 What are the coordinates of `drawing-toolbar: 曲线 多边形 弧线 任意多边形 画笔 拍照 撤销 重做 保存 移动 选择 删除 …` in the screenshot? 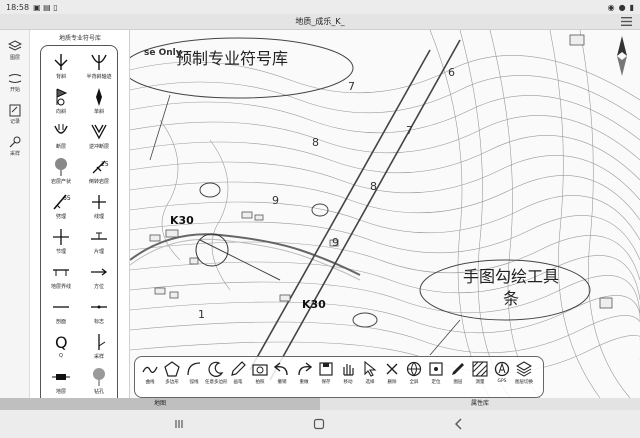 It's located at (339, 377).